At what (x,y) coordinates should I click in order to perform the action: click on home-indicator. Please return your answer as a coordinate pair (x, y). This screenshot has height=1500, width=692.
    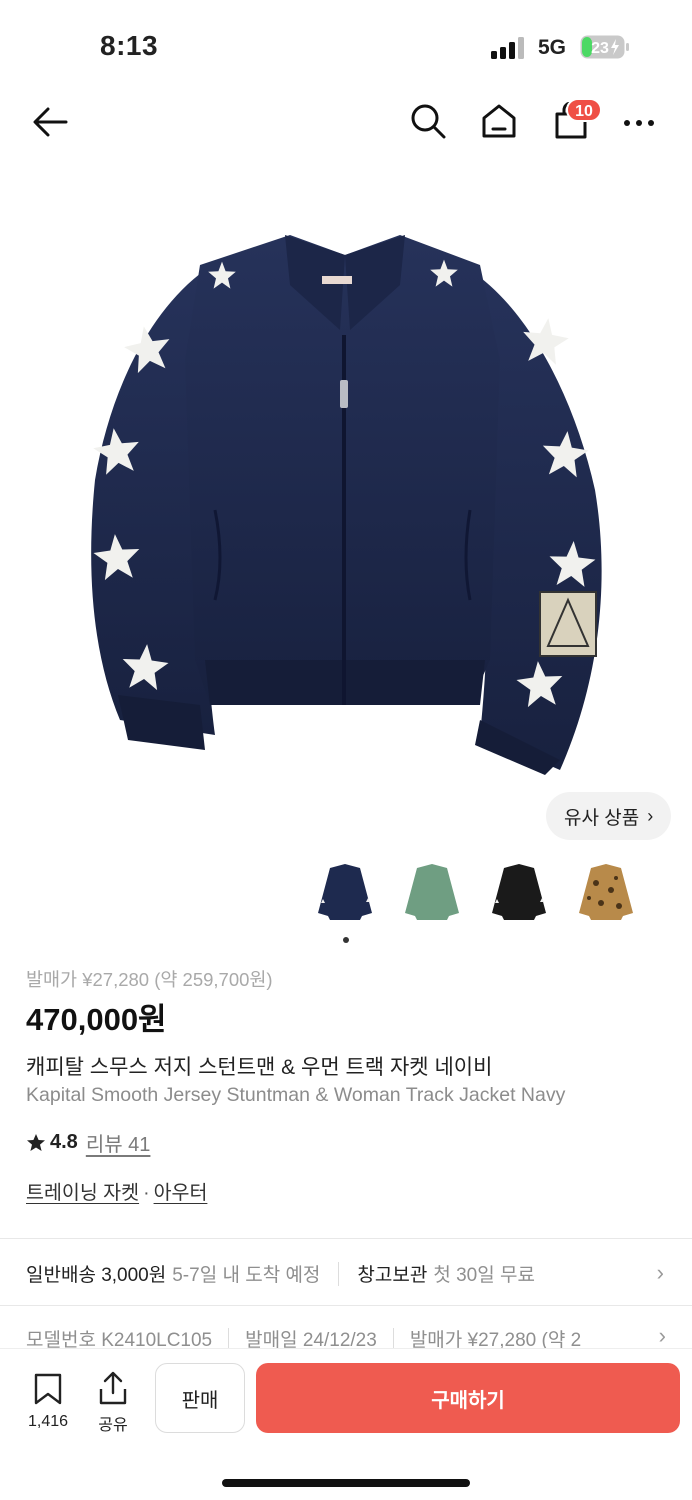
    Looking at the image, I should click on (346, 1483).